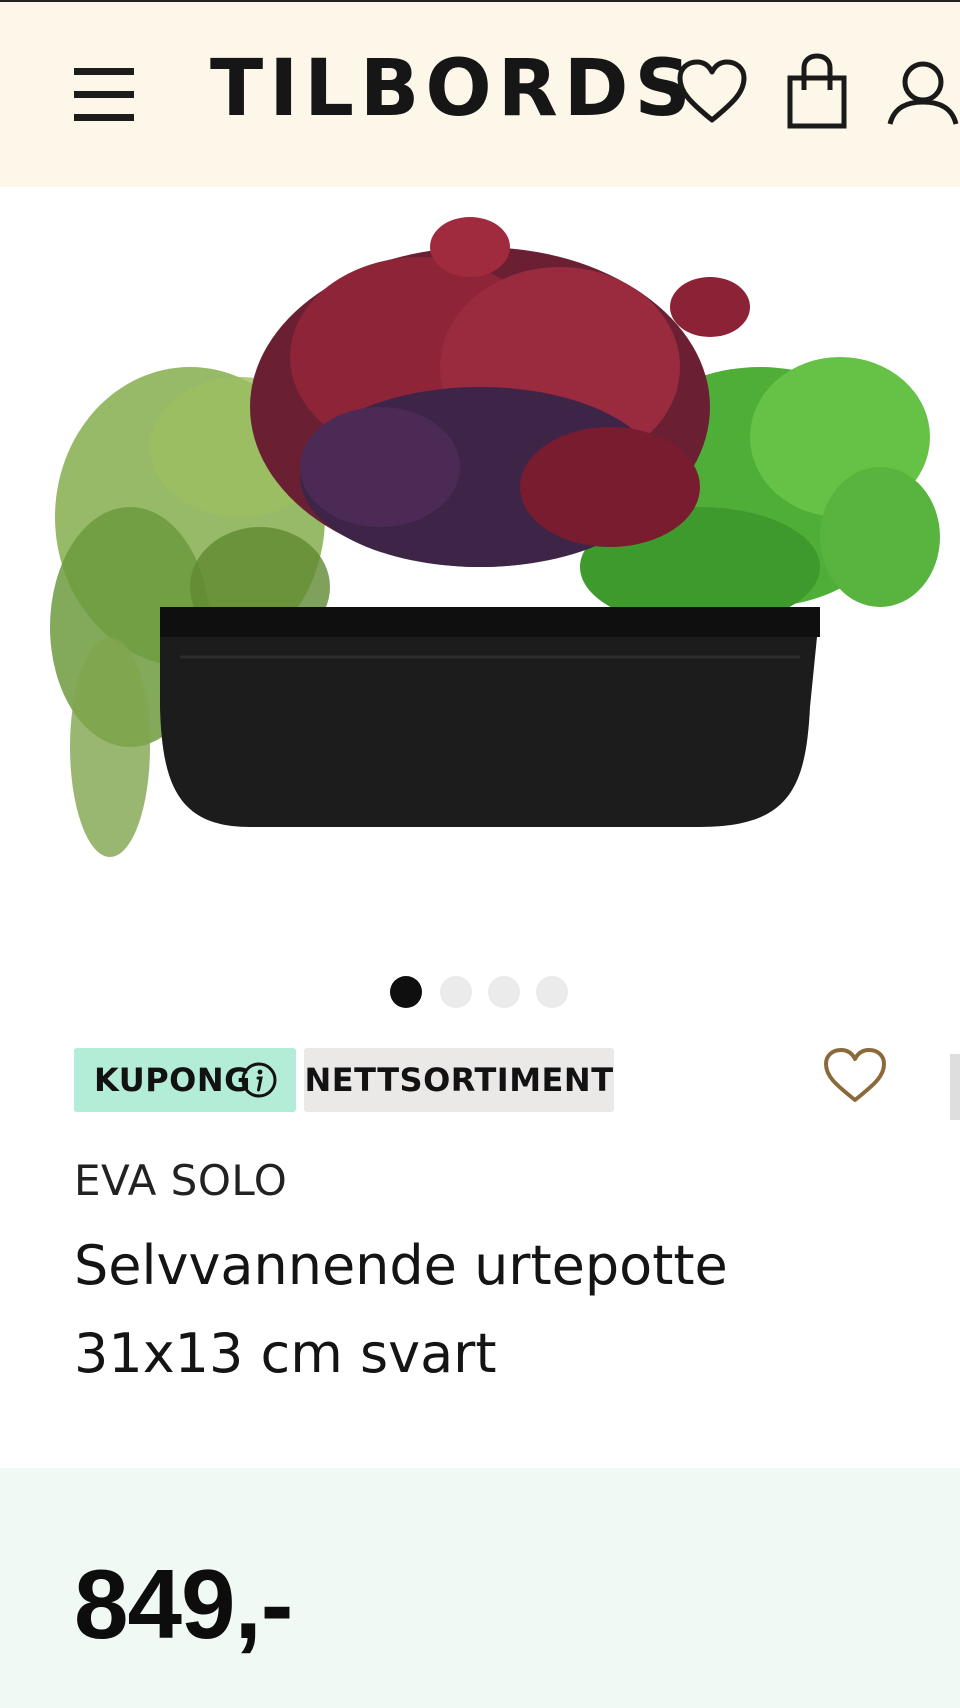 The height and width of the screenshot is (1708, 960). I want to click on black-planter, so click(490, 717).